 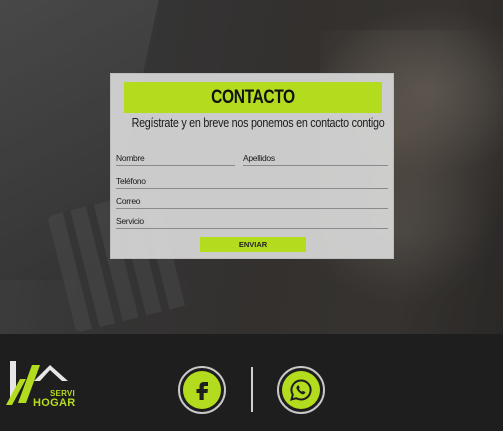 I want to click on facebook-icon, so click(x=202, y=391).